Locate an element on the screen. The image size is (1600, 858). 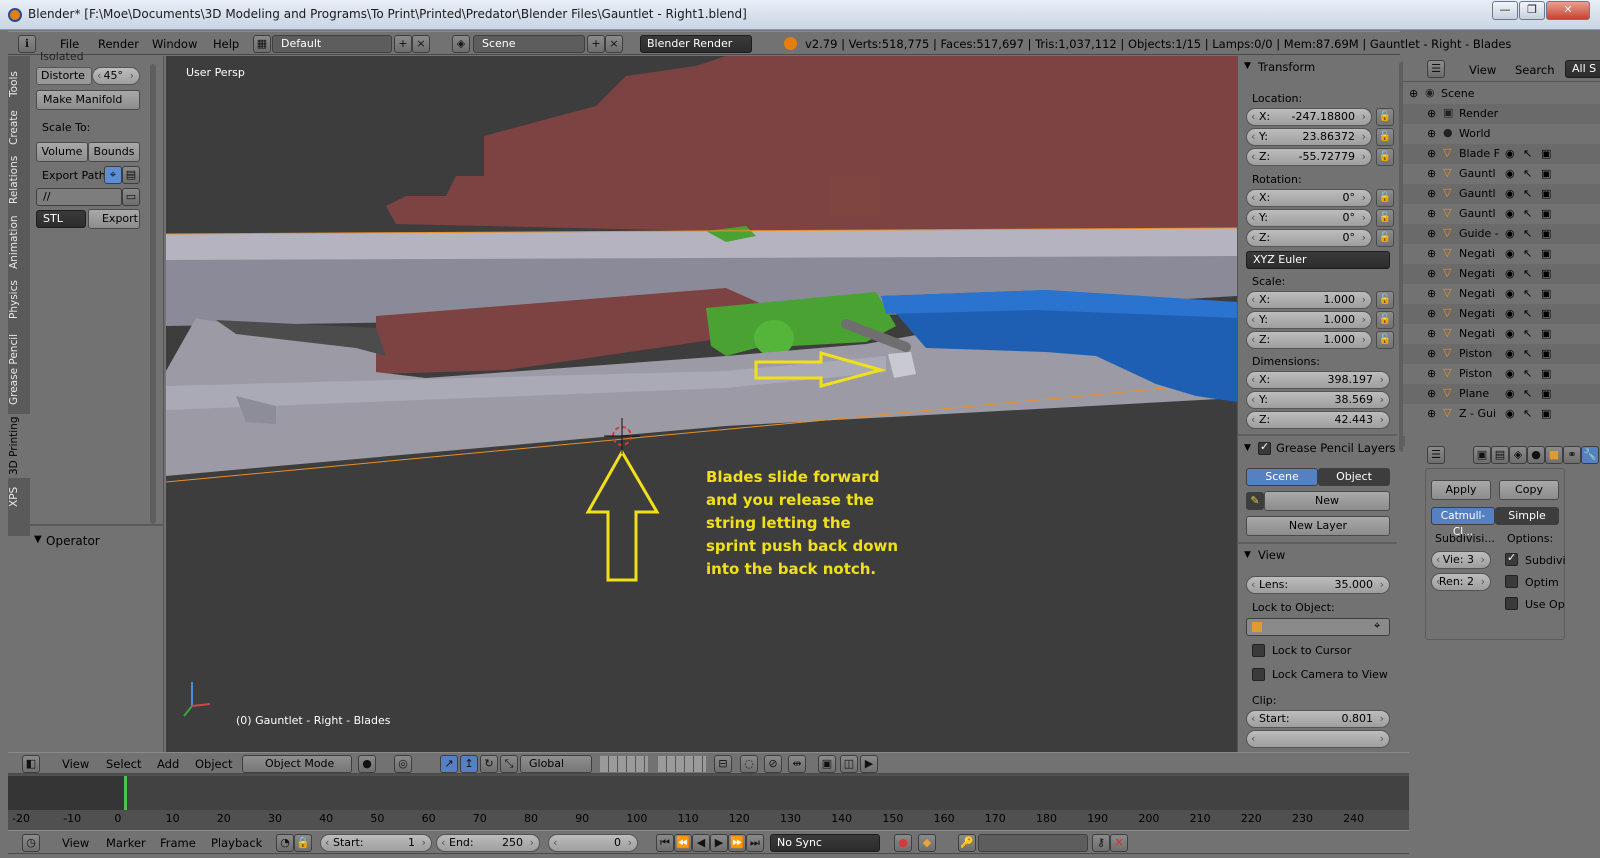
pivot-point-icon: ◎ is located at coordinates (403, 764).